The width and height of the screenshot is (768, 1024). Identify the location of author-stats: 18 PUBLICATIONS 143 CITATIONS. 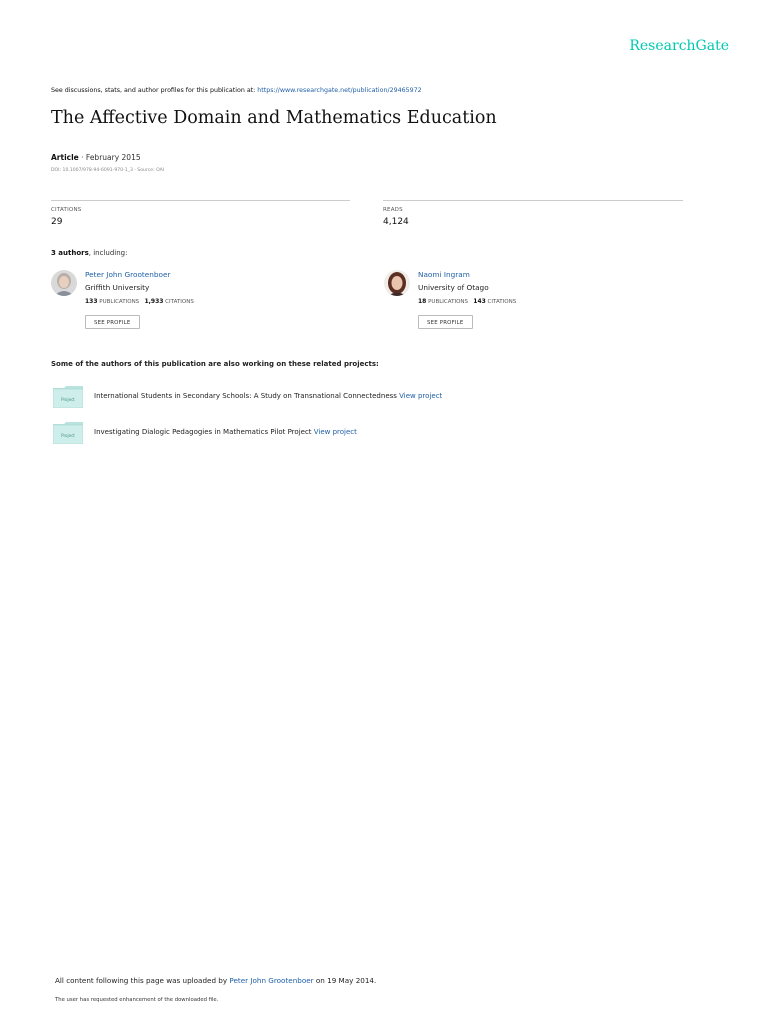
(467, 301).